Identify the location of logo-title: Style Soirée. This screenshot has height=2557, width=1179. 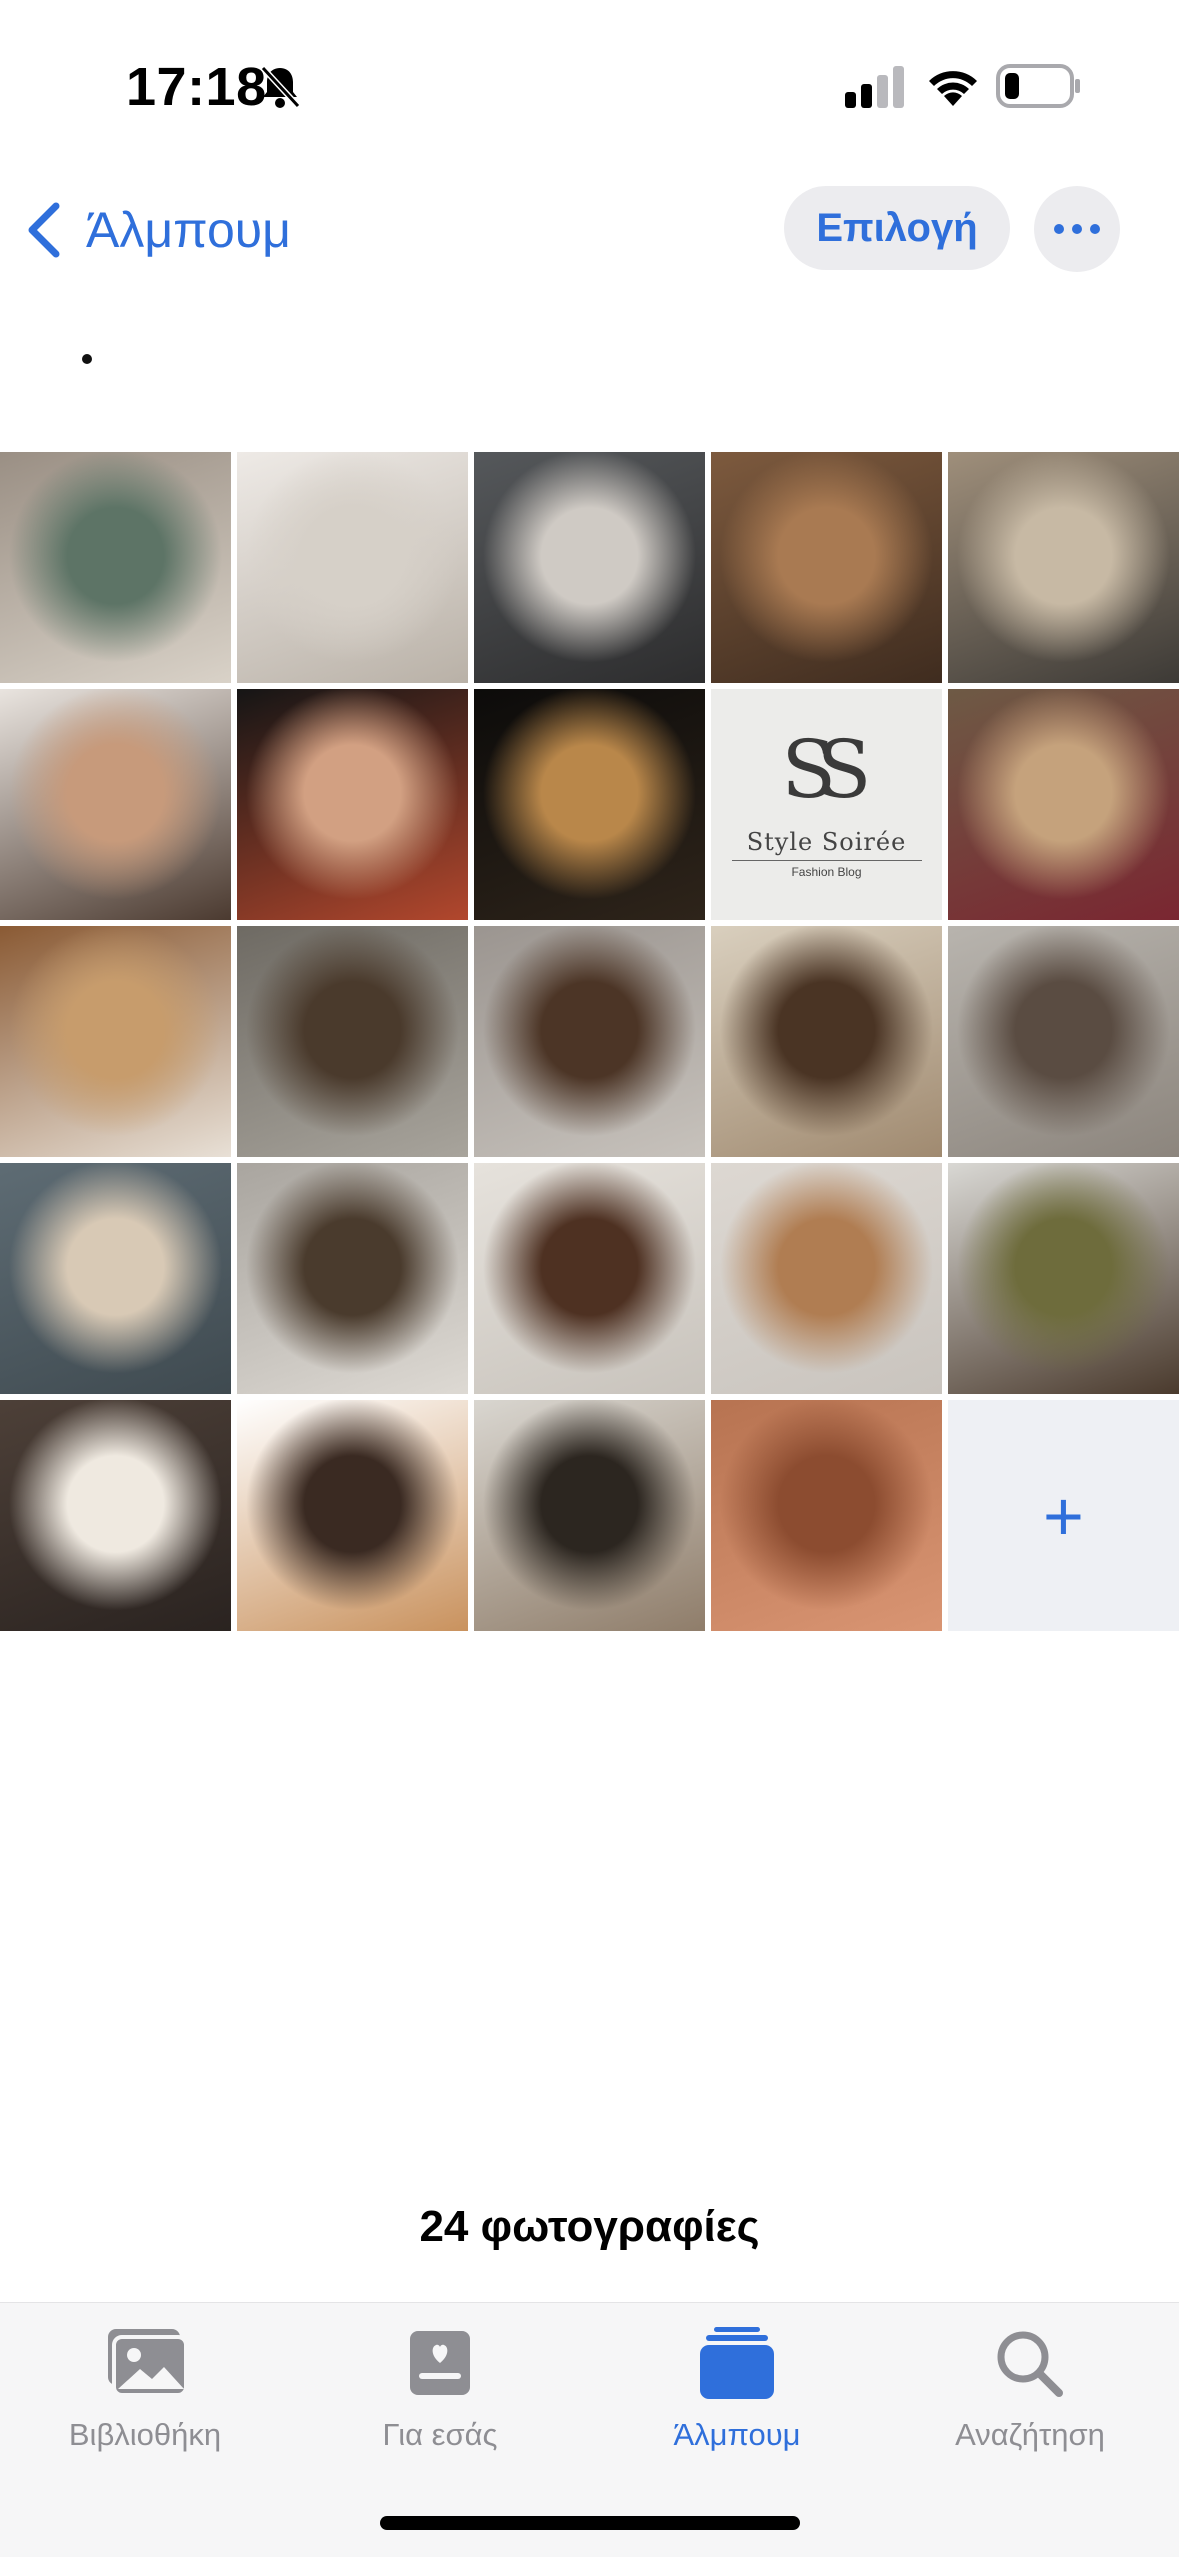
(826, 842).